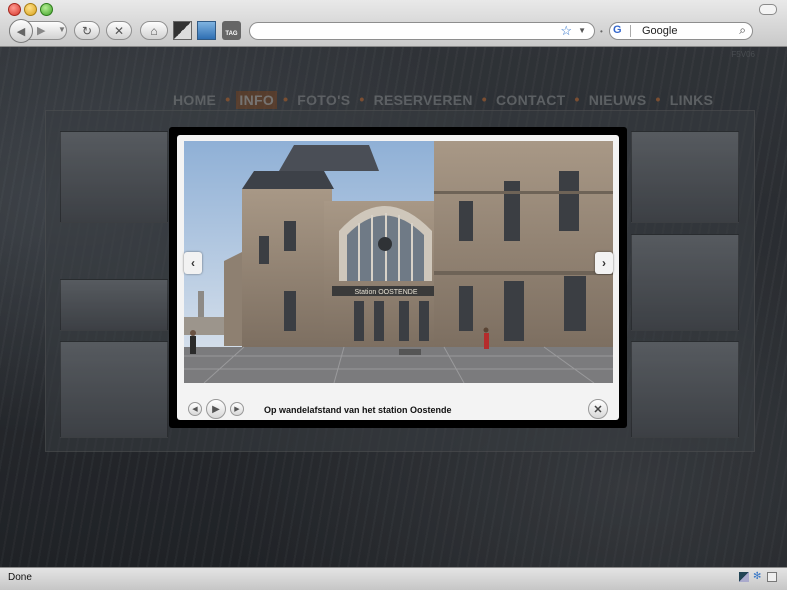 This screenshot has height=590, width=787. I want to click on chevron-left-icon: ‹, so click(193, 263).